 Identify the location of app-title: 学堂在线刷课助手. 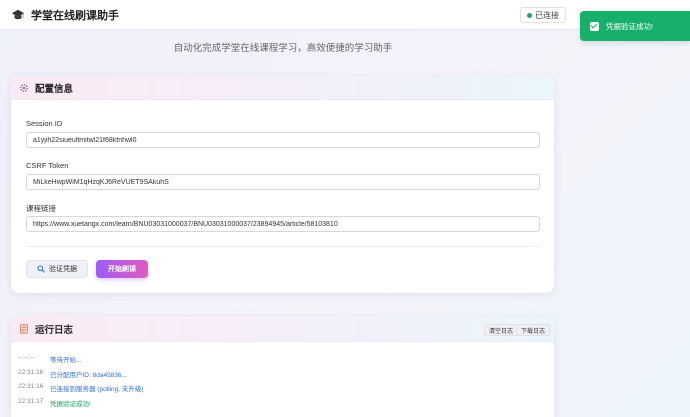
(75, 15).